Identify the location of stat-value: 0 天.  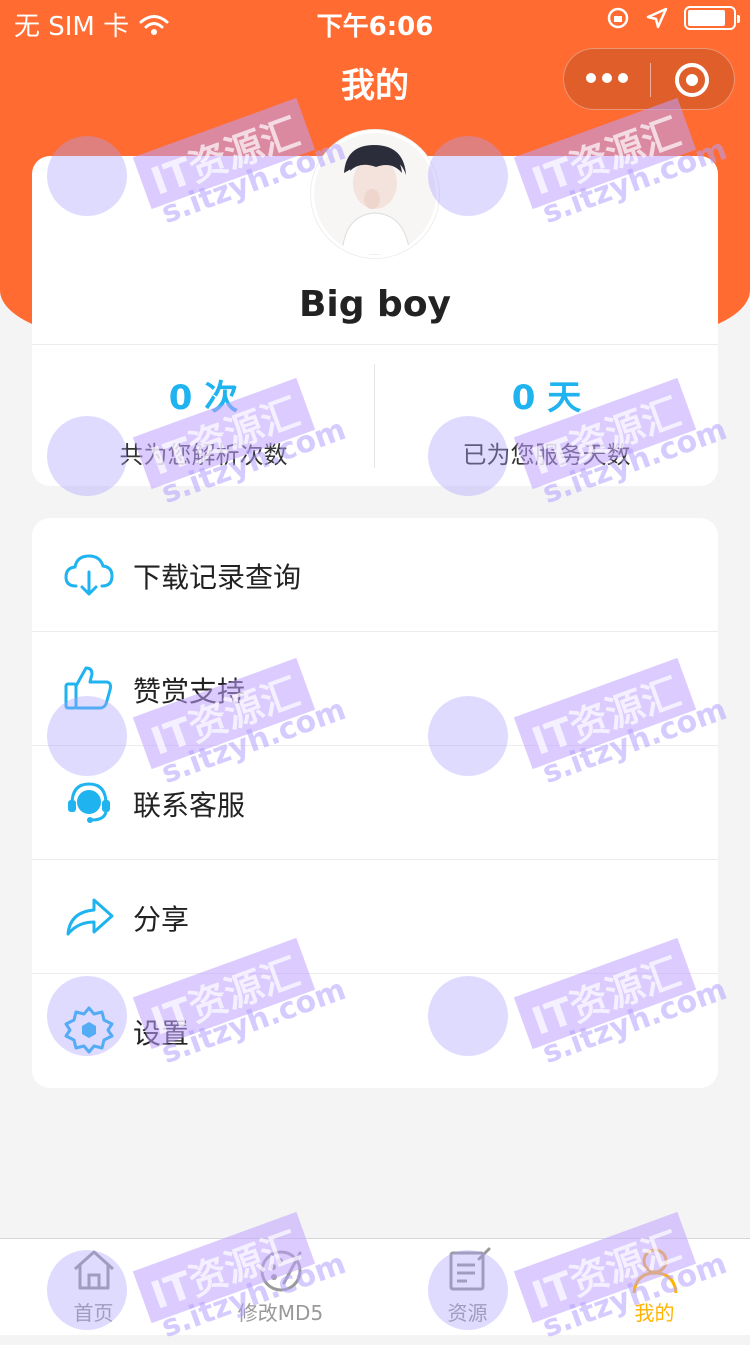
(546, 398).